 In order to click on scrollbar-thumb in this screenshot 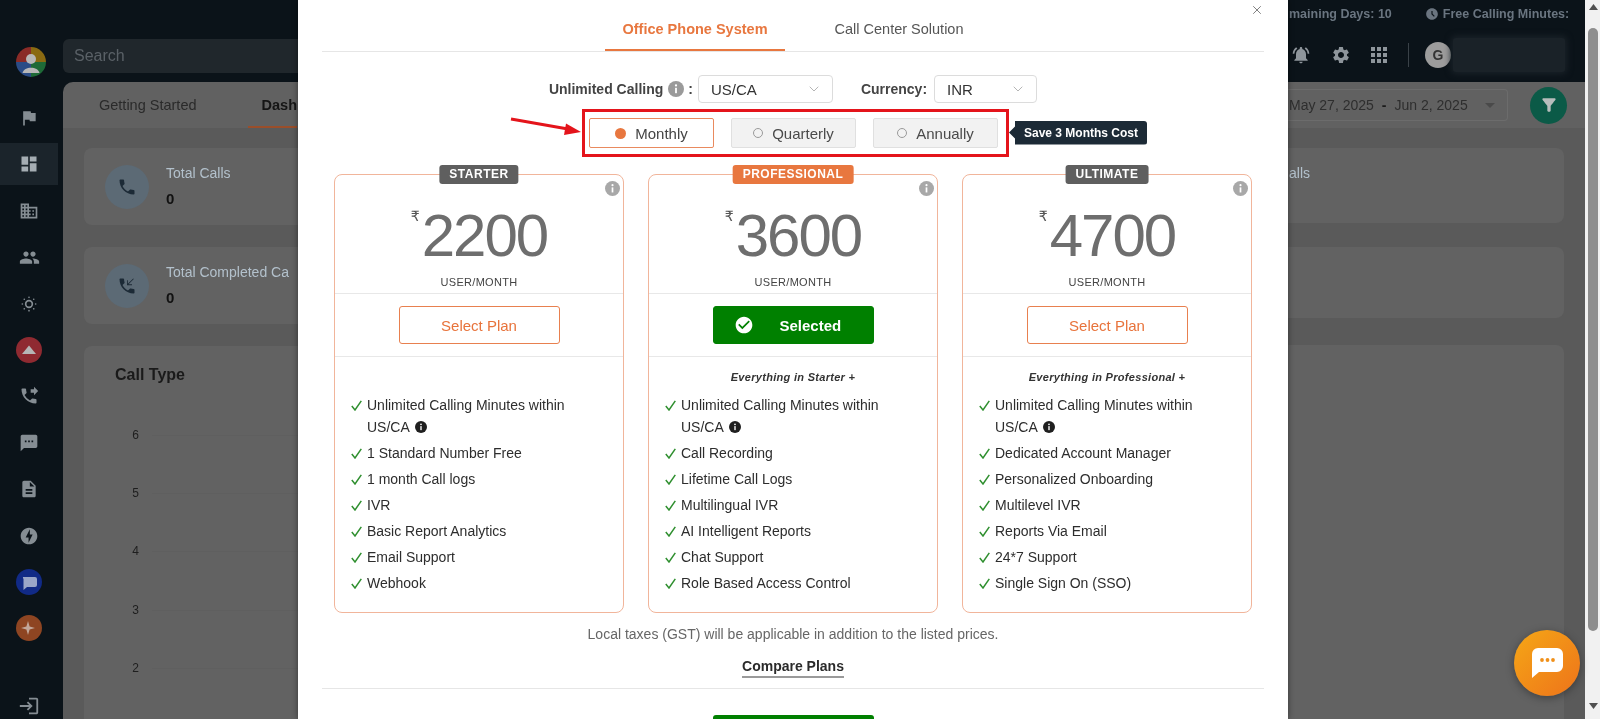, I will do `click(1593, 329)`.